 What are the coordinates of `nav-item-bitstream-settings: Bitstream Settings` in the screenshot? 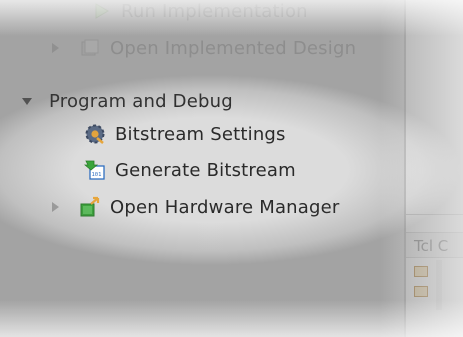 It's located at (185, 134).